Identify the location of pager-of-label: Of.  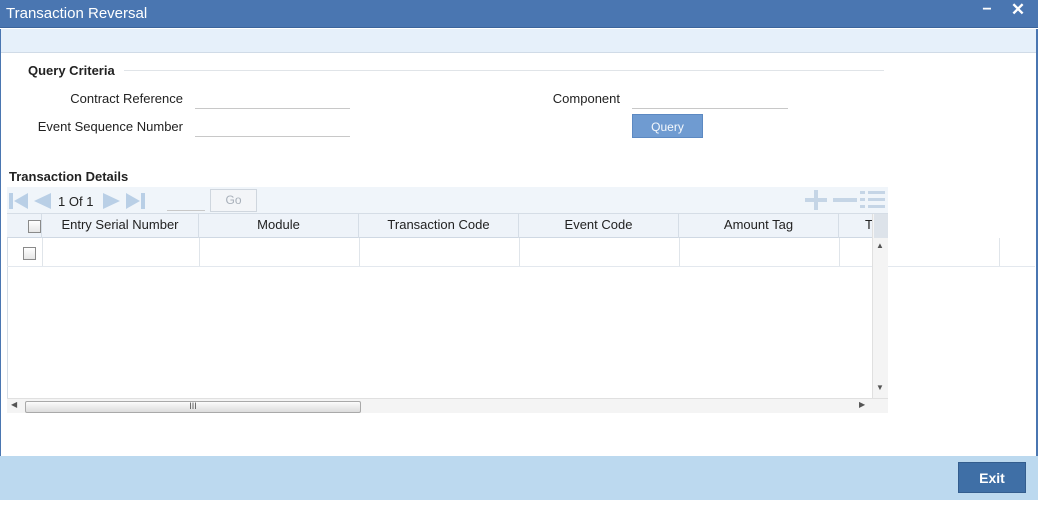
(75, 201).